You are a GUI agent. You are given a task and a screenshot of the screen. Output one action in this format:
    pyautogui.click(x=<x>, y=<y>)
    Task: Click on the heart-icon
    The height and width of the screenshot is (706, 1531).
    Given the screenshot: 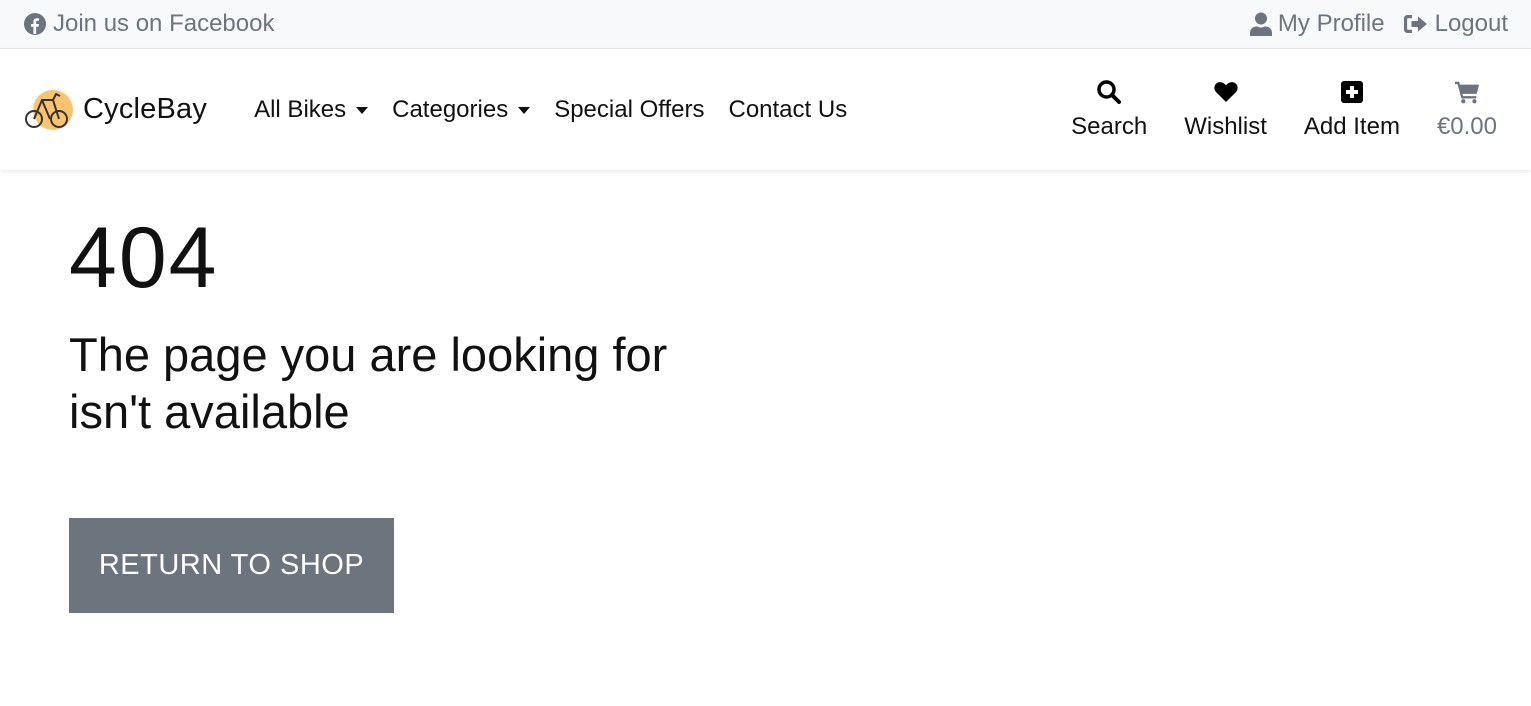 What is the action you would take?
    pyautogui.click(x=1225, y=91)
    